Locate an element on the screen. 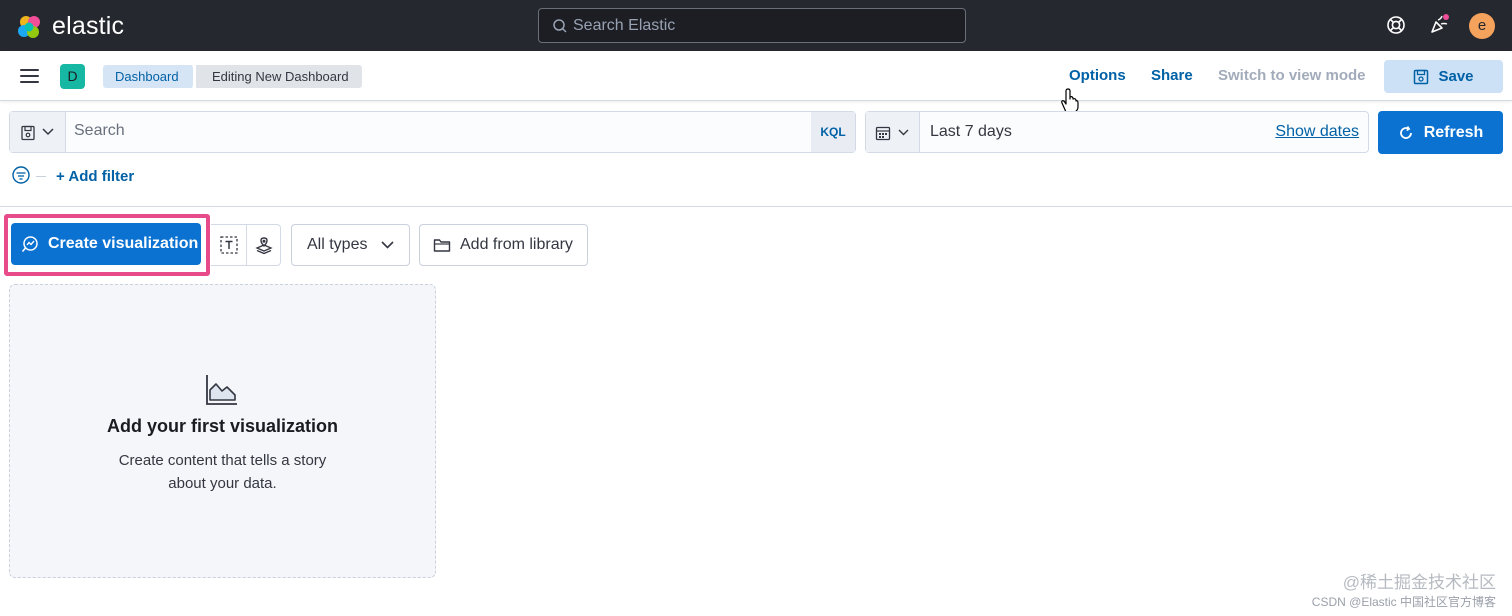  calendar-icon is located at coordinates (883, 133).